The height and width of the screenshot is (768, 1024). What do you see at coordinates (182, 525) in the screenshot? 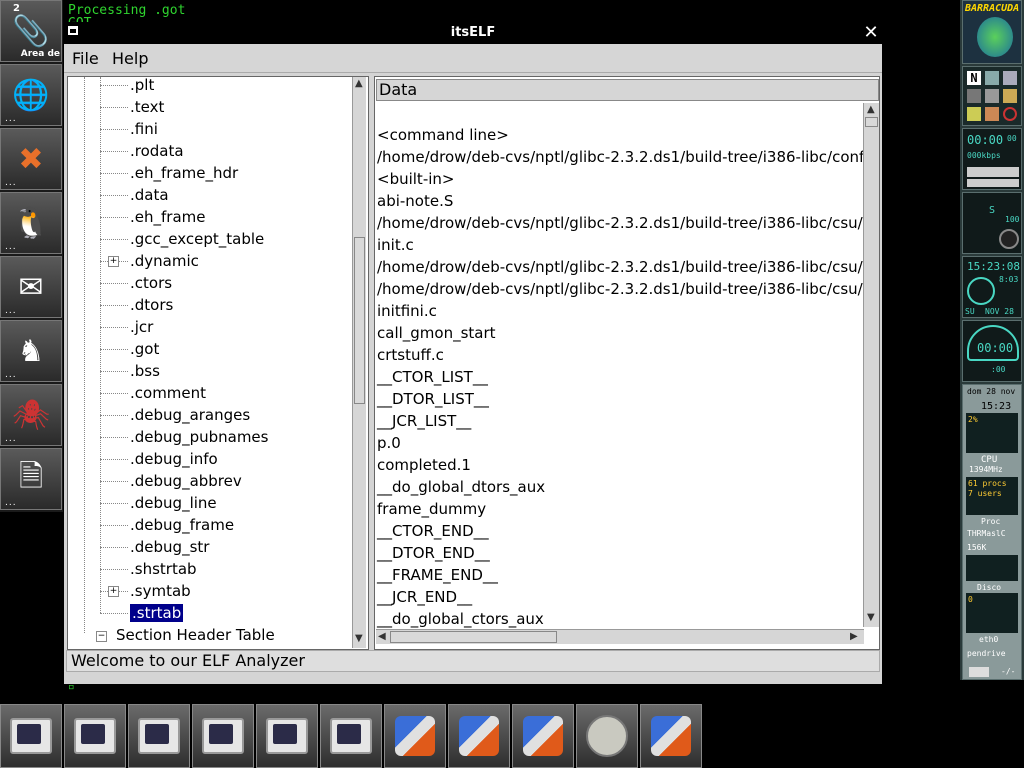
I see `tree-node: .debug_frame` at bounding box center [182, 525].